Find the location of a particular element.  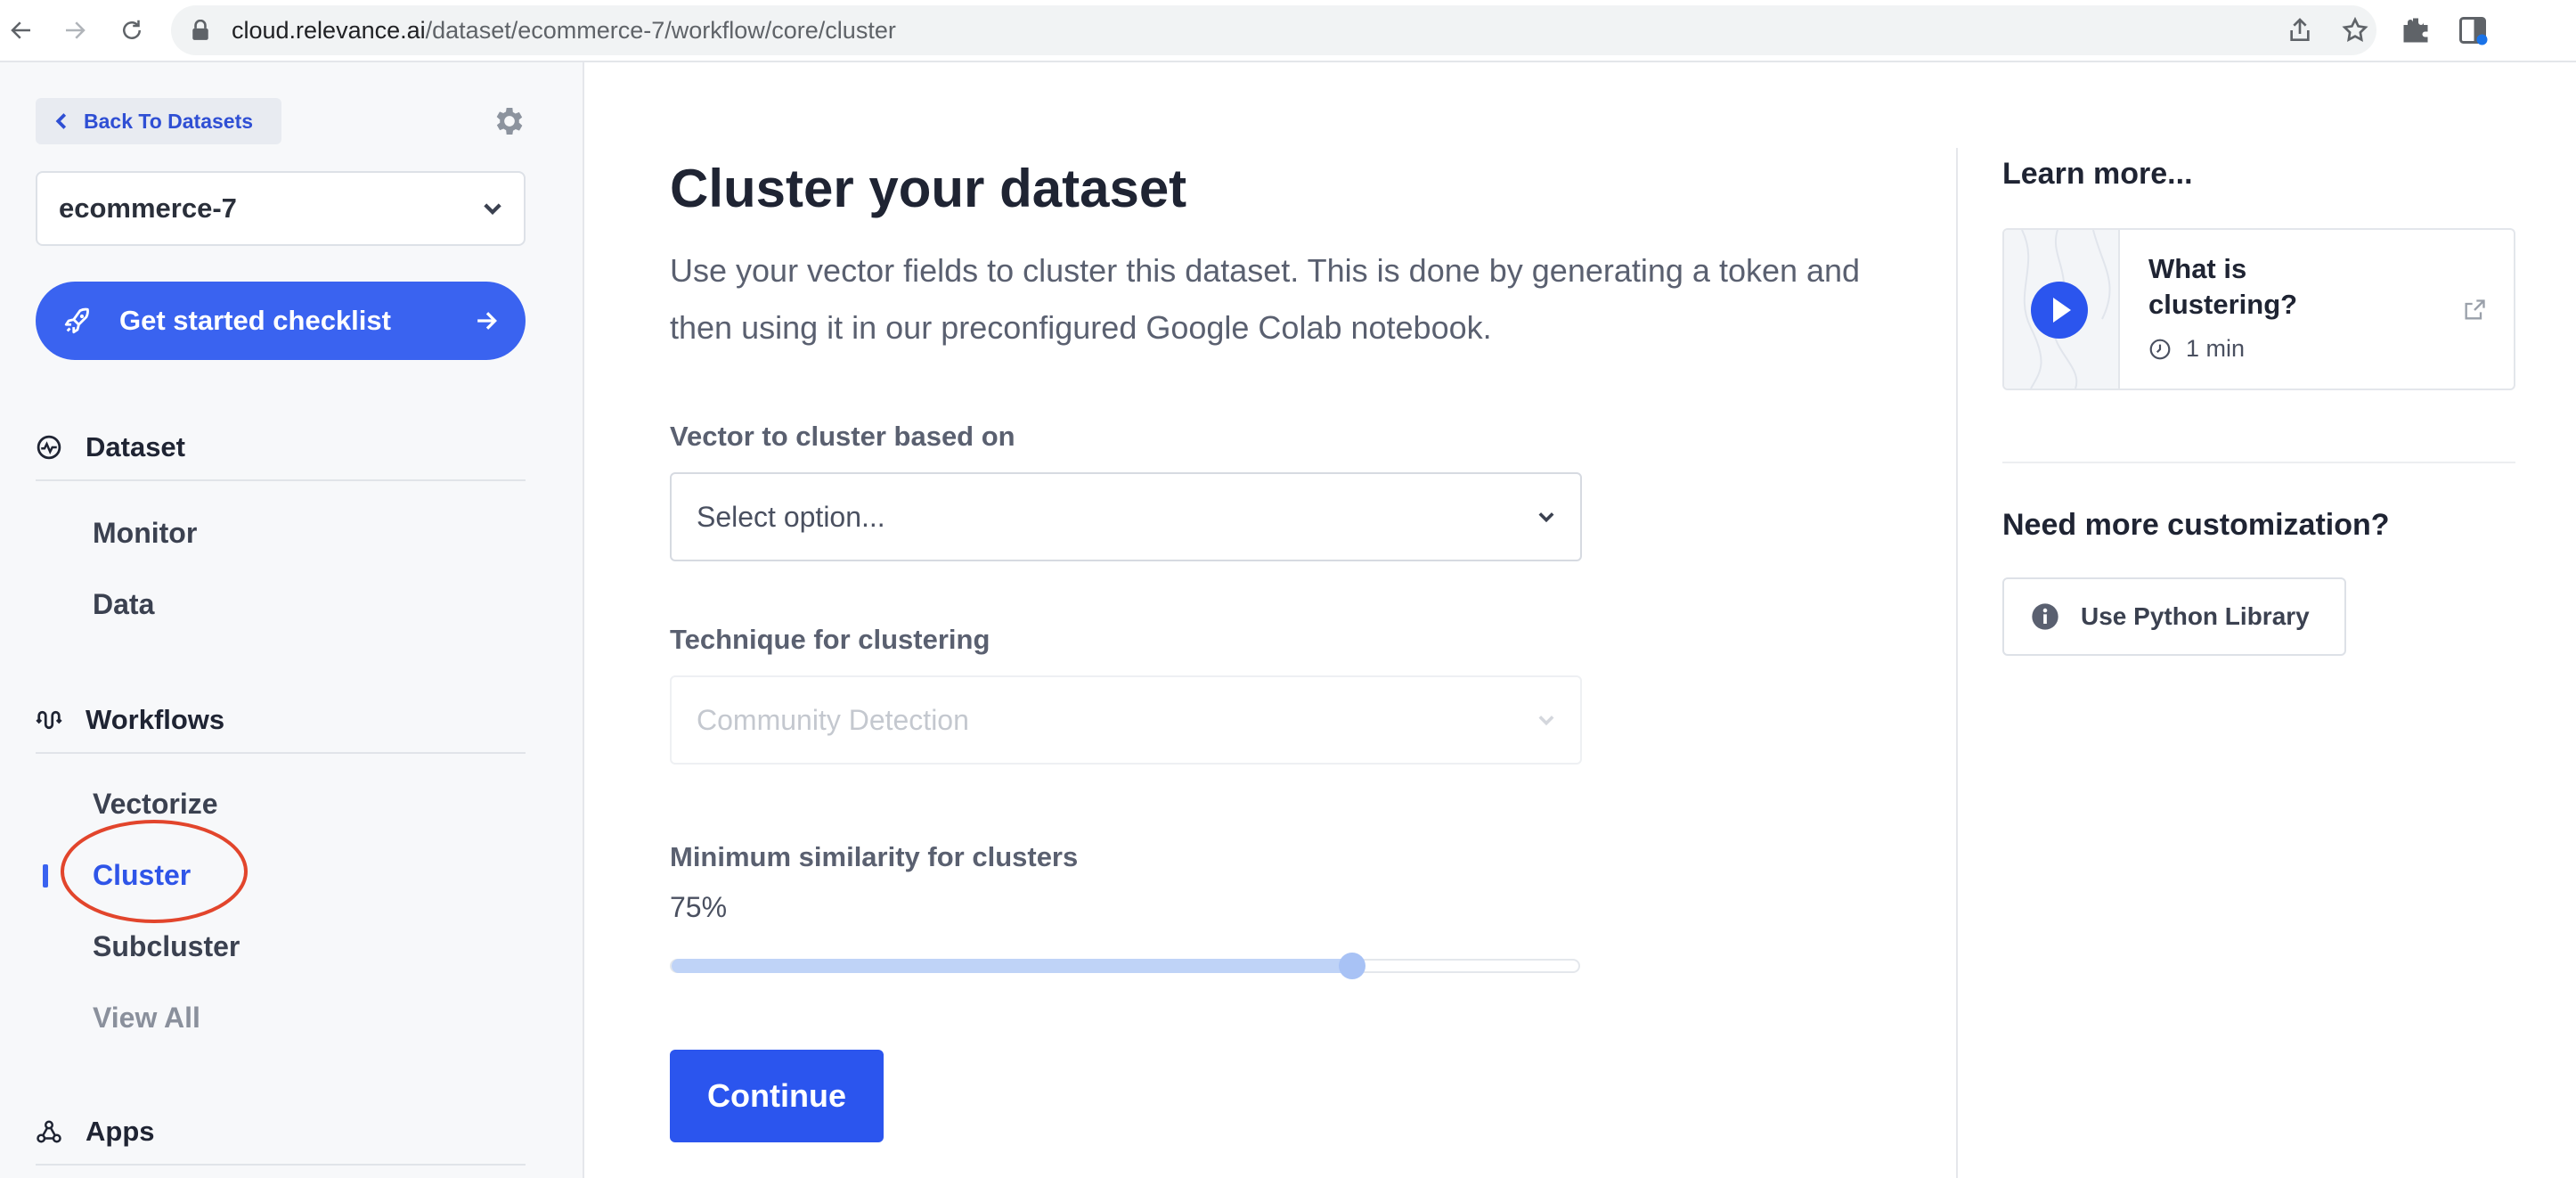

back-to-datasets-label: Back To Datasets is located at coordinates (169, 121).